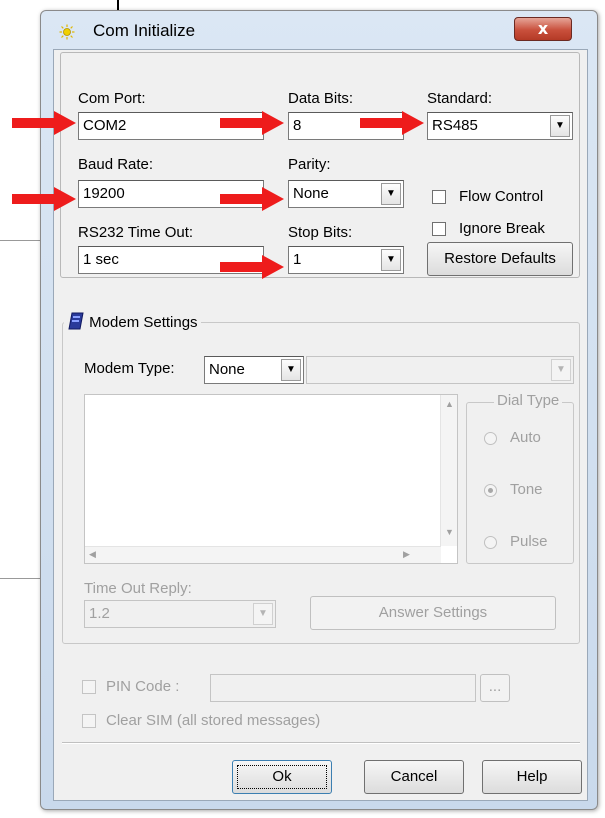 This screenshot has height=818, width=605. I want to click on modem-type-select: None ▼, so click(254, 370).